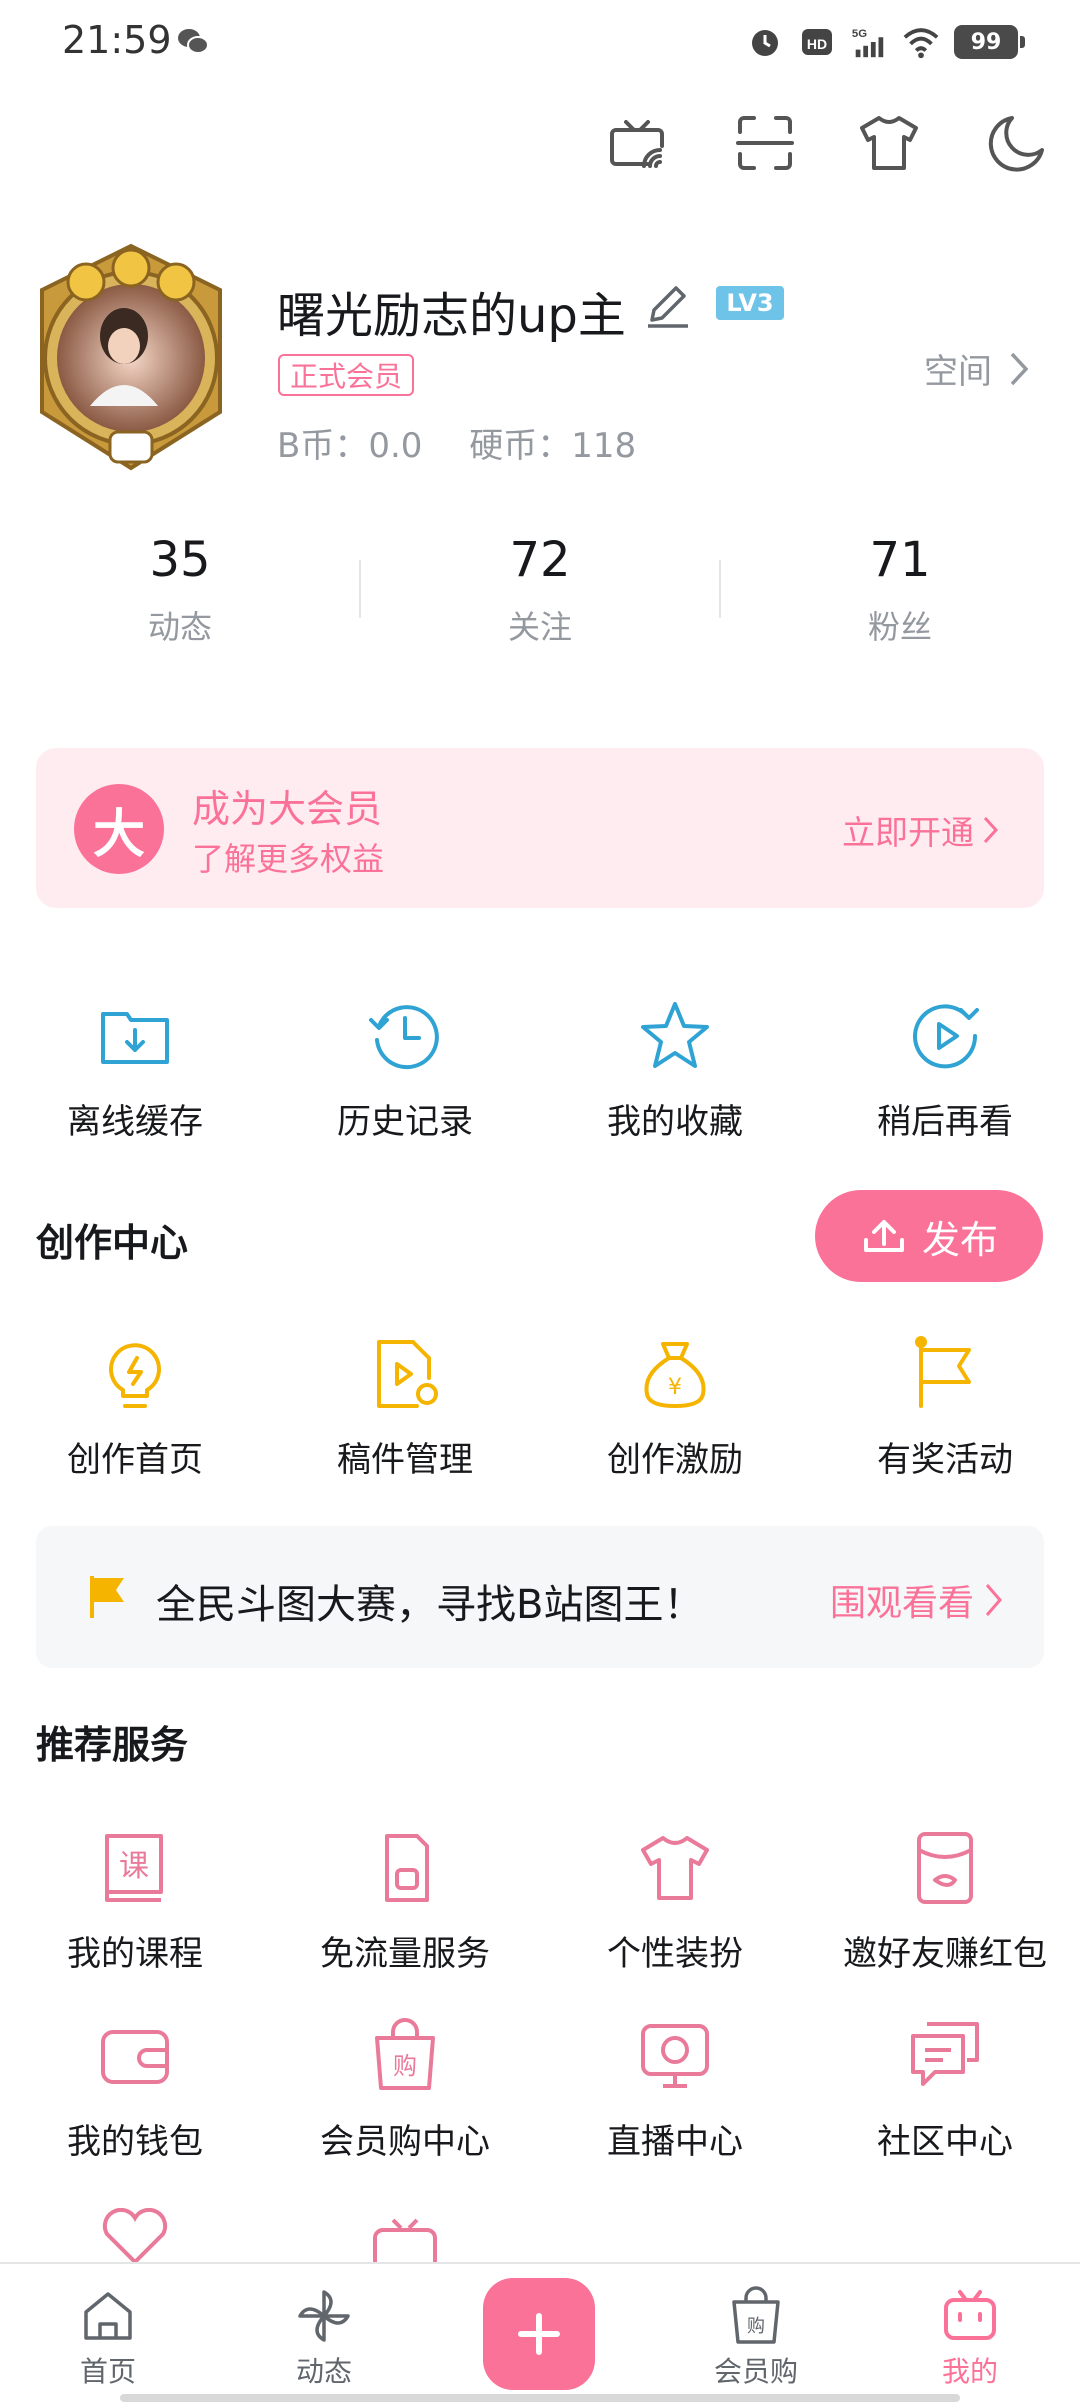 Image resolution: width=1080 pixels, height=2408 pixels. I want to click on nav-label: 会员购, so click(755, 2371).